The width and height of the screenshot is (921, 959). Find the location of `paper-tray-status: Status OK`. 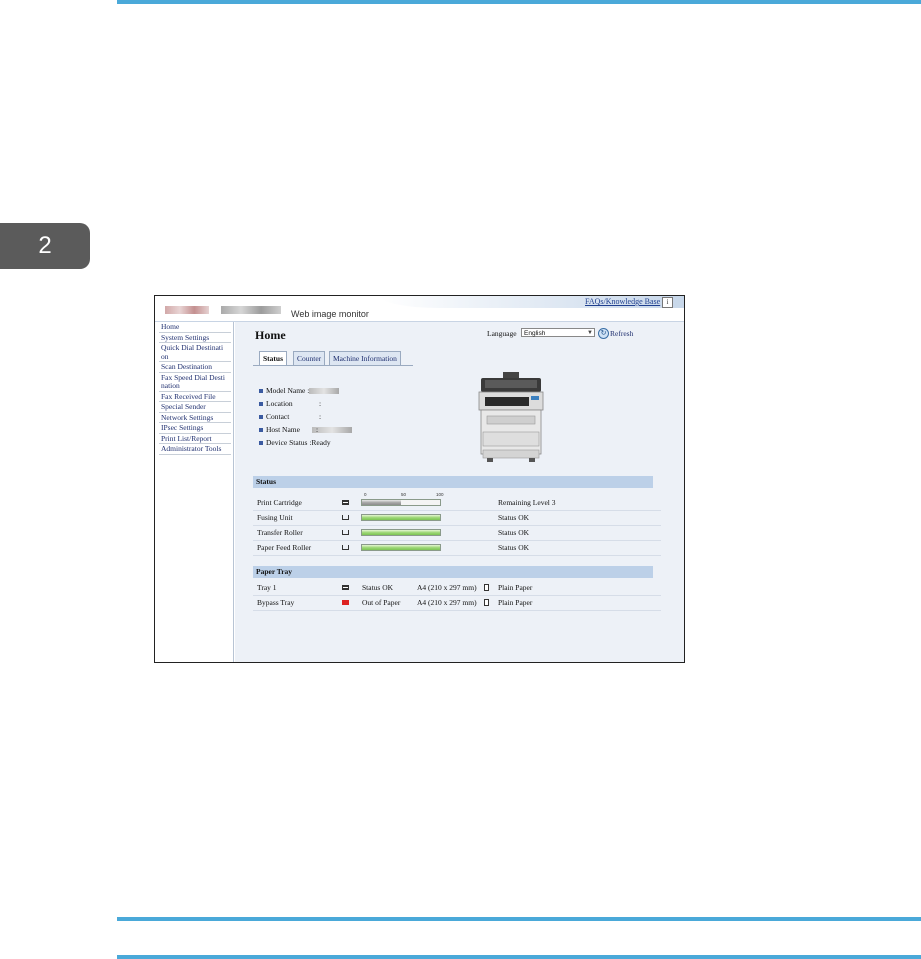

paper-tray-status: Status OK is located at coordinates (378, 587).